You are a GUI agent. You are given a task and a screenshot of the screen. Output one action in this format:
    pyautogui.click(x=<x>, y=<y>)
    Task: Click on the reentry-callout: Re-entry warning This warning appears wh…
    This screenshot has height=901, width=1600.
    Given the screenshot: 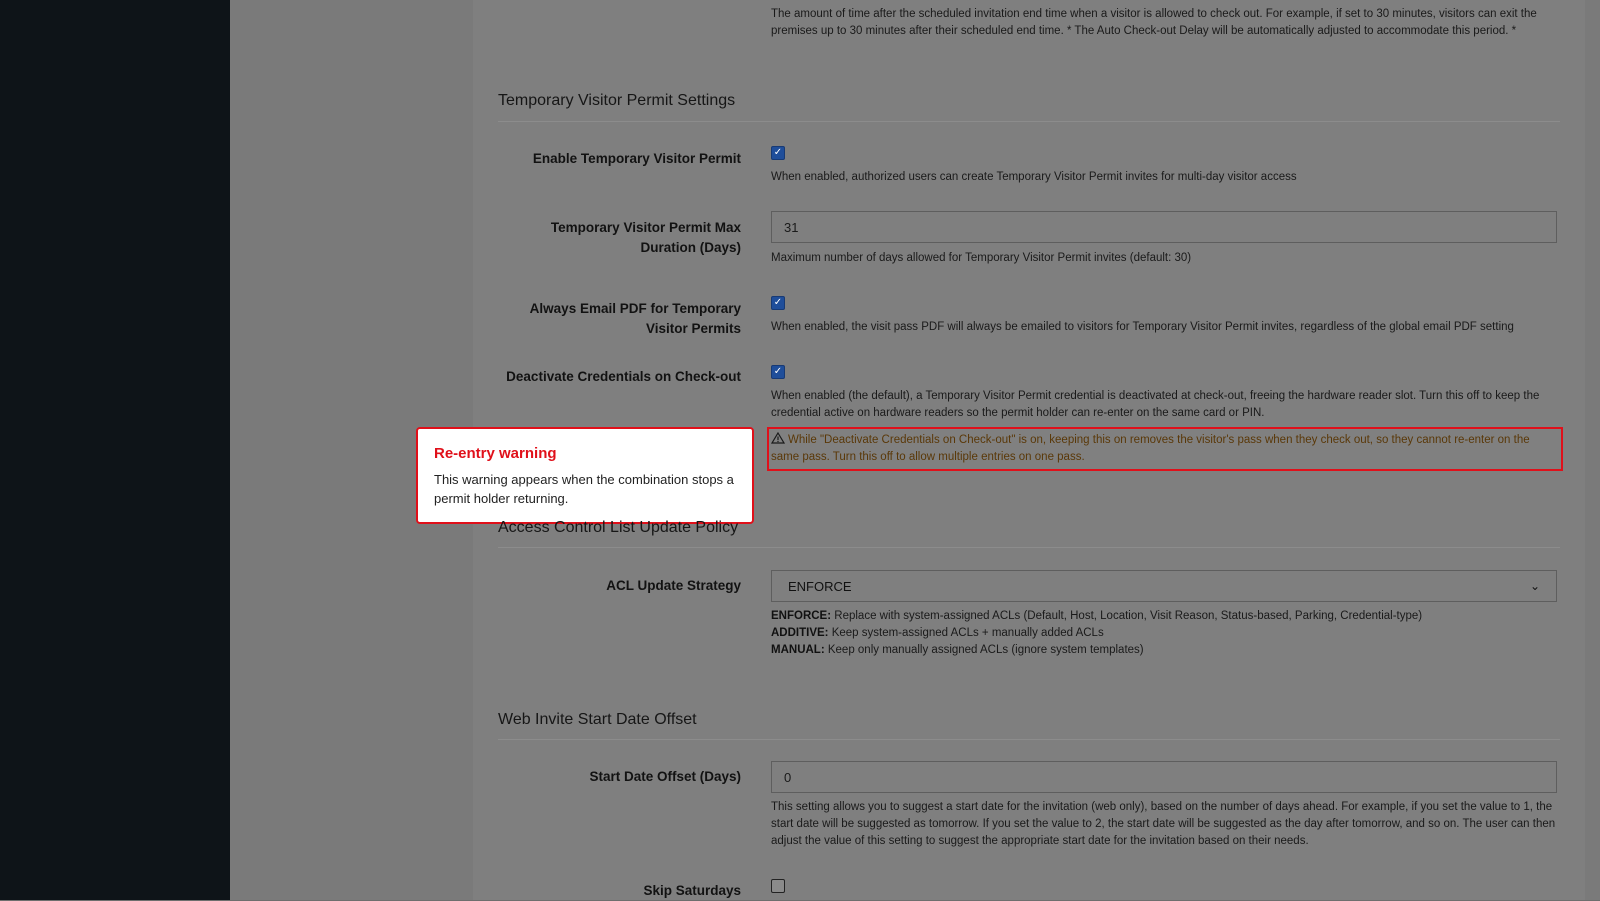 What is the action you would take?
    pyautogui.click(x=585, y=475)
    